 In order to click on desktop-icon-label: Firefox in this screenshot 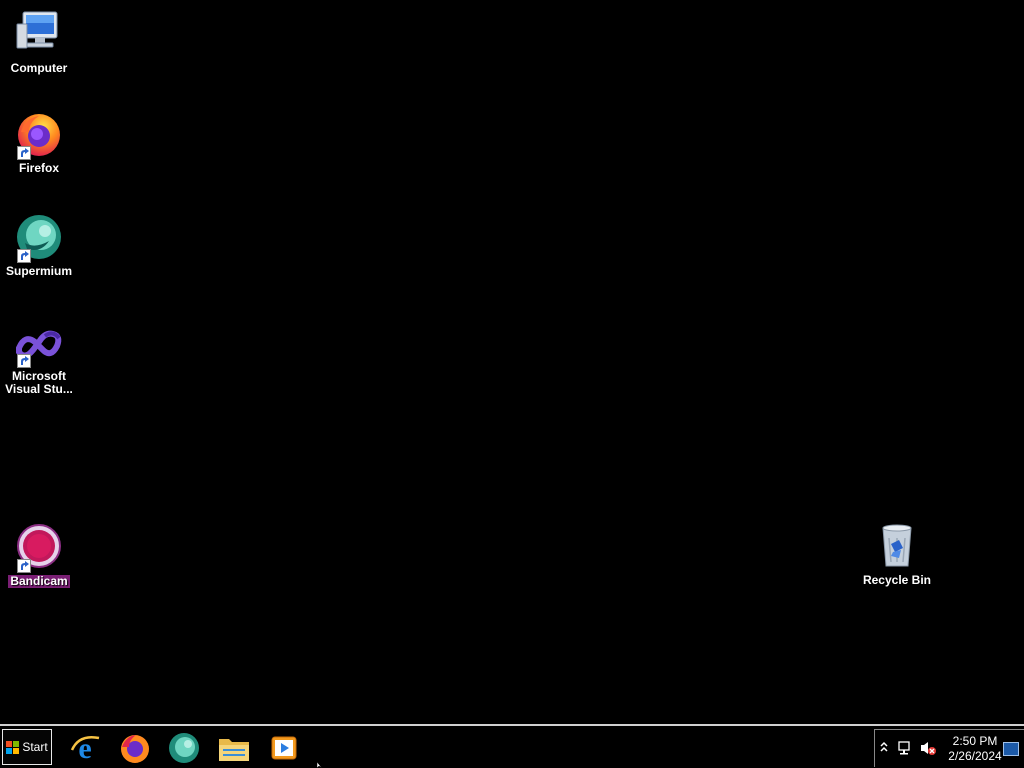, I will do `click(38, 168)`.